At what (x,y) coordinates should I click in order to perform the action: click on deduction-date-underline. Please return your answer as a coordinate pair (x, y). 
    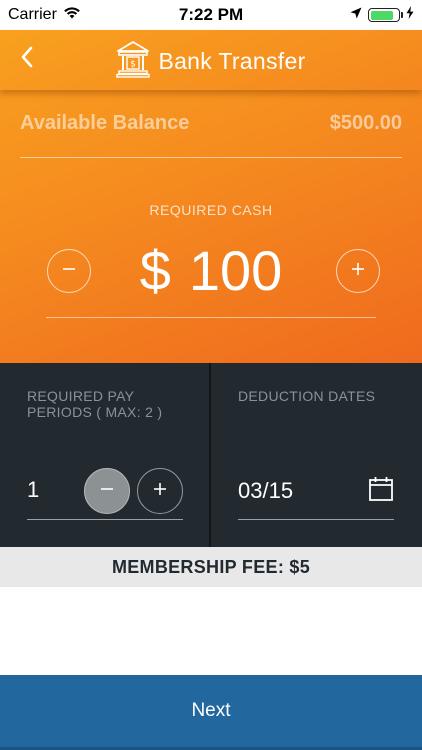
    Looking at the image, I should click on (316, 519).